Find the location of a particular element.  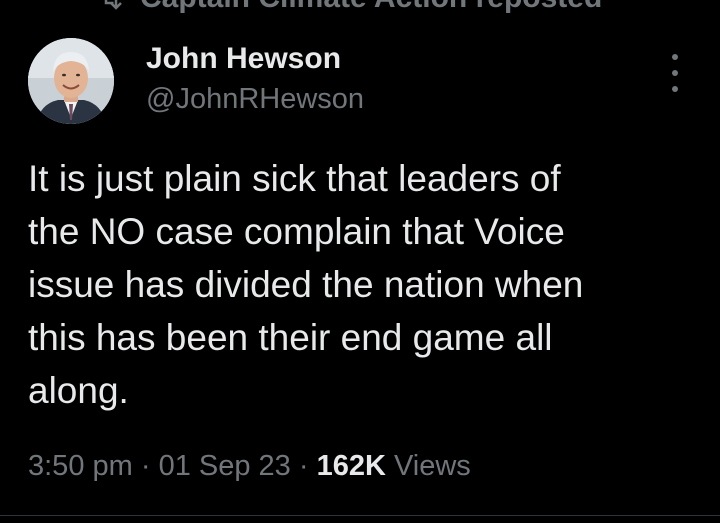

avatar is located at coordinates (71, 81).